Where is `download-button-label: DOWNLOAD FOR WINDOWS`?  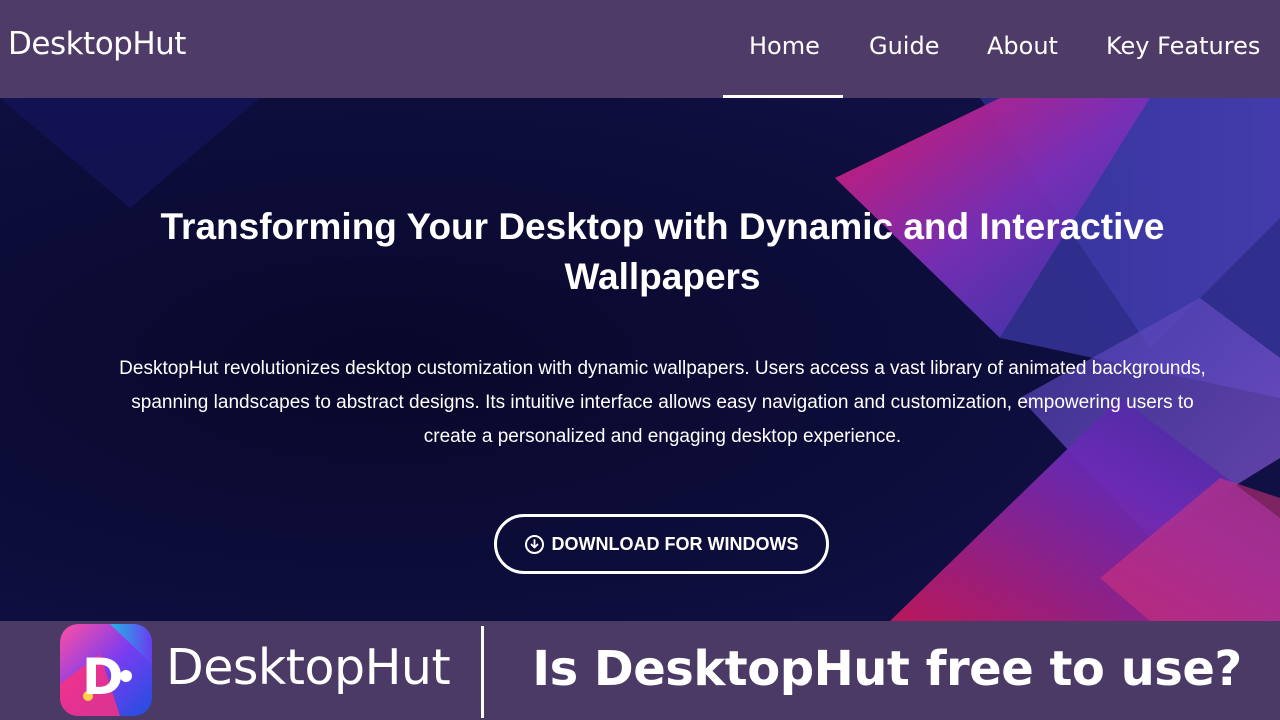
download-button-label: DOWNLOAD FOR WINDOWS is located at coordinates (675, 543).